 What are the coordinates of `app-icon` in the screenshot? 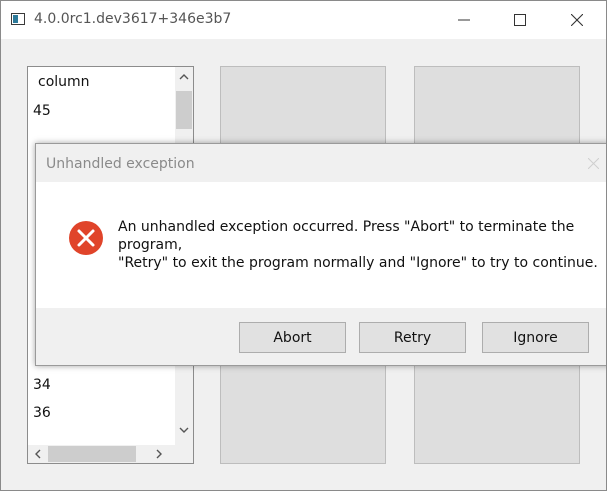 It's located at (18, 19).